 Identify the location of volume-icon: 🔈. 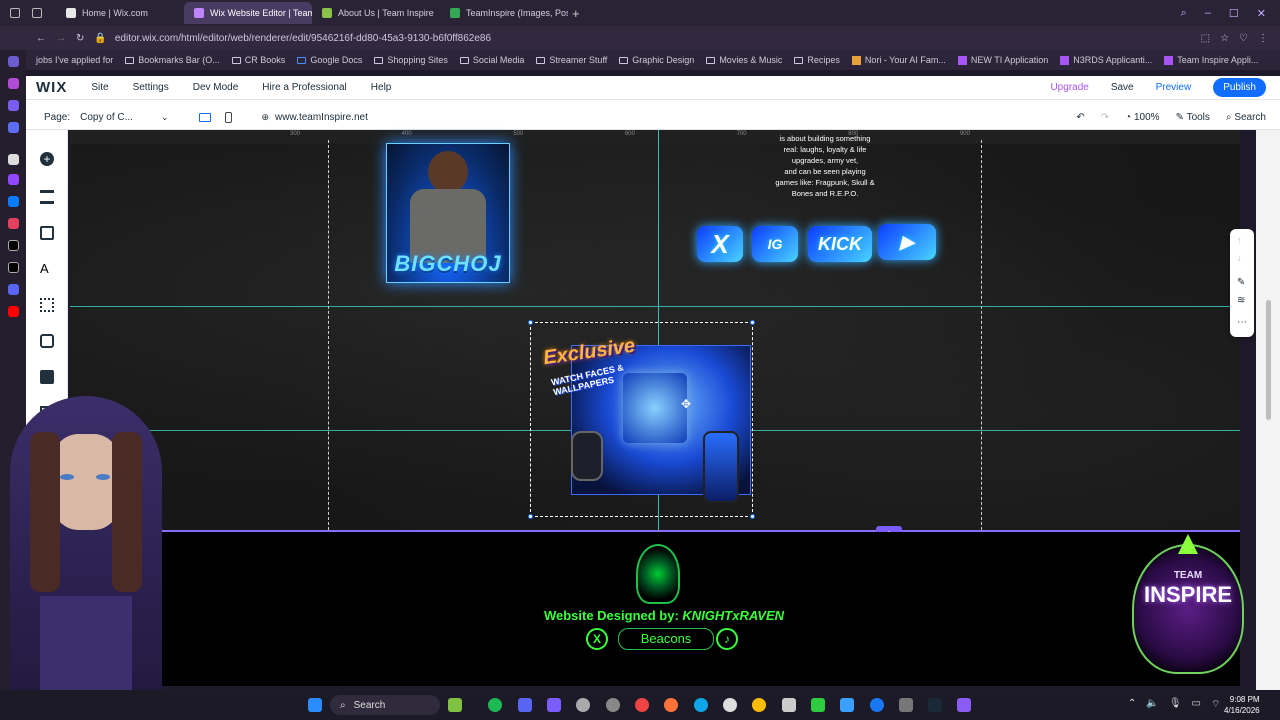
(1152, 704).